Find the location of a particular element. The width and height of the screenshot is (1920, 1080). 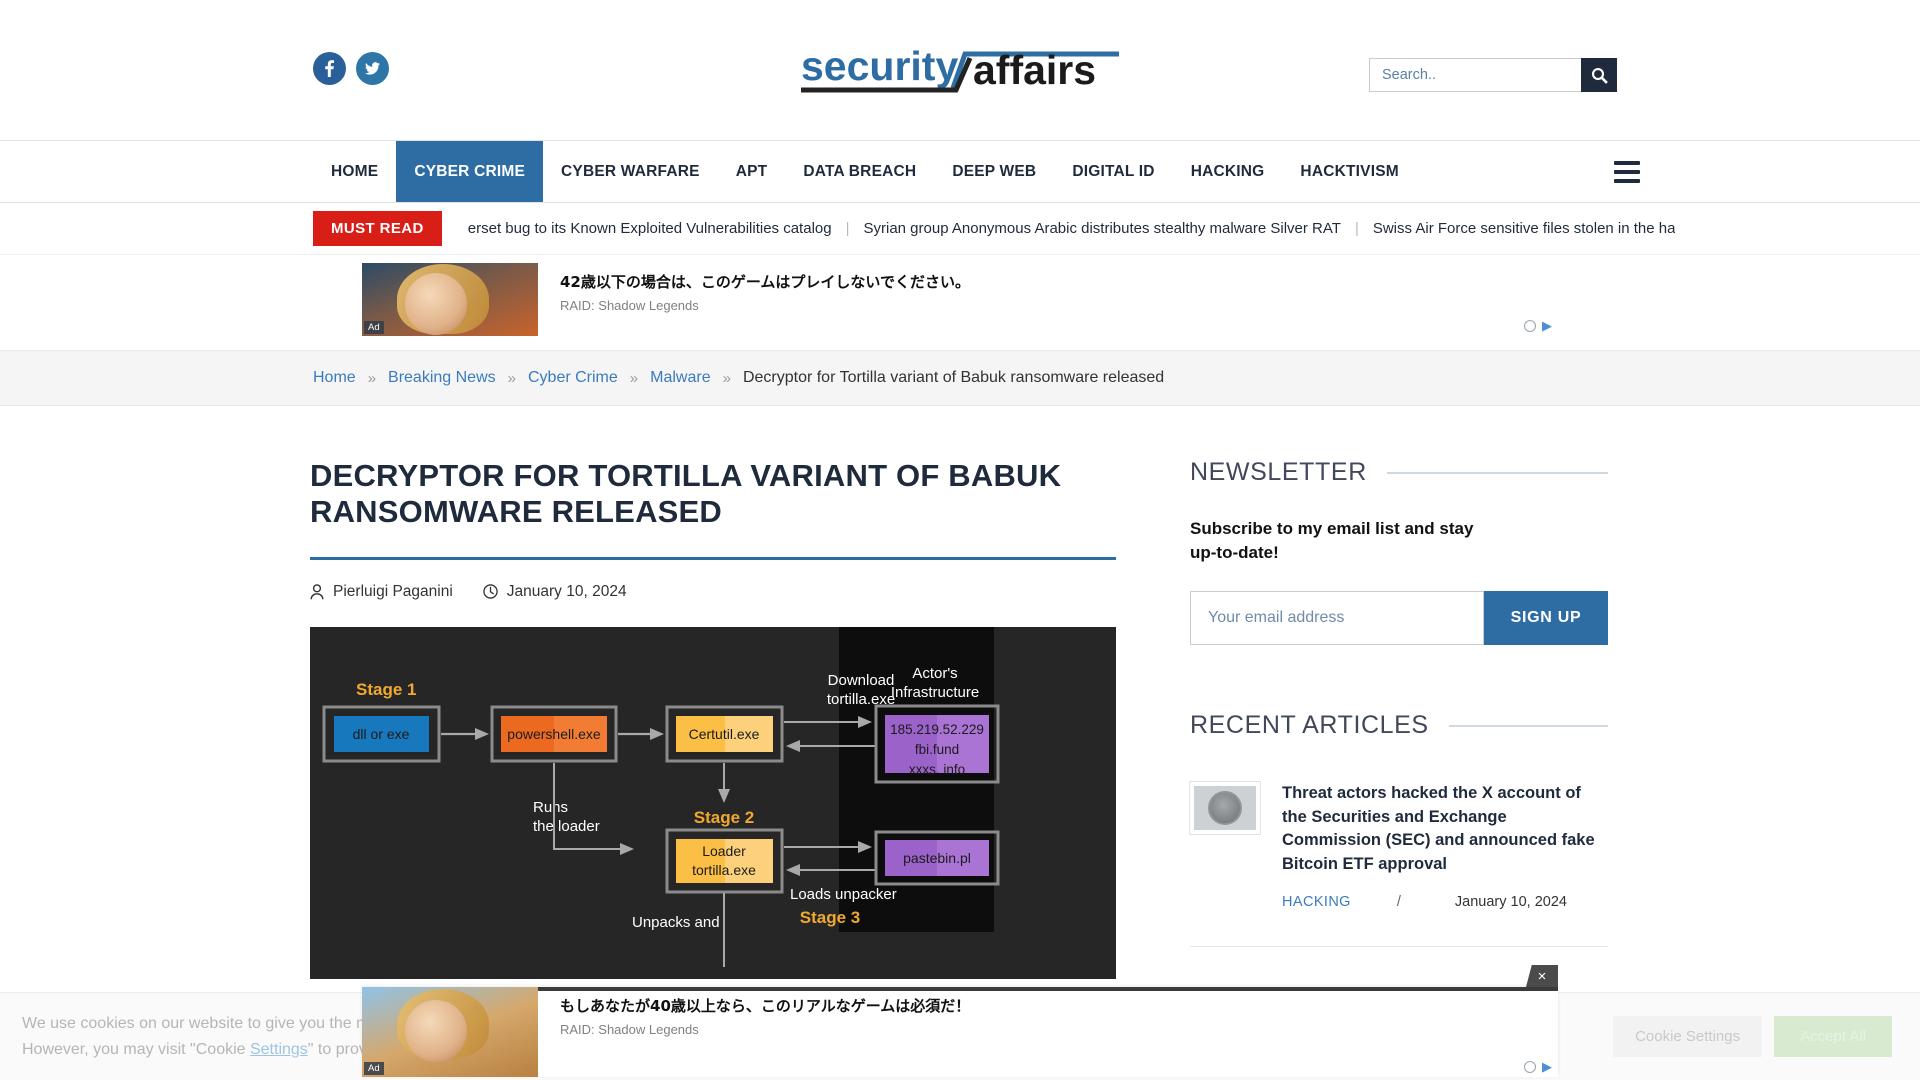

article-thumbnail is located at coordinates (1225, 808).